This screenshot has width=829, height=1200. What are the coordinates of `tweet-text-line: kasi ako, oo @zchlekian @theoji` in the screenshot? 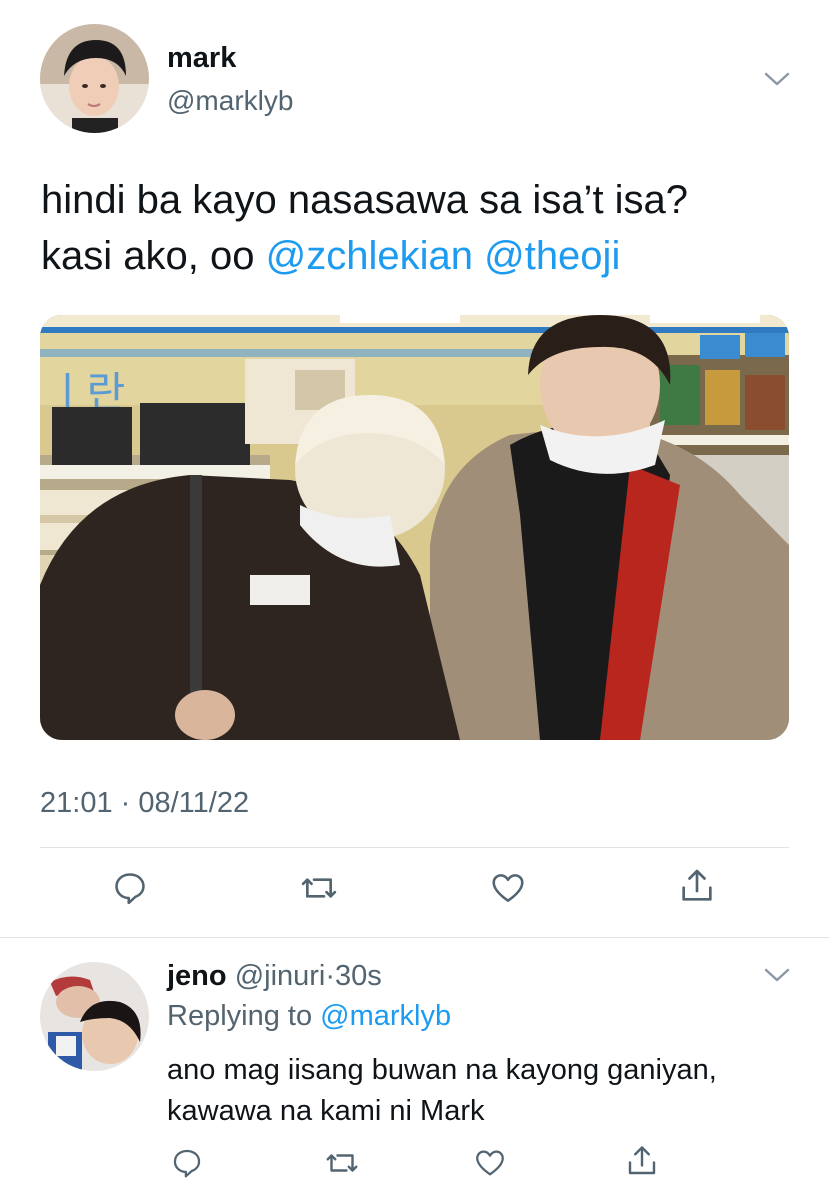 It's located at (421, 256).